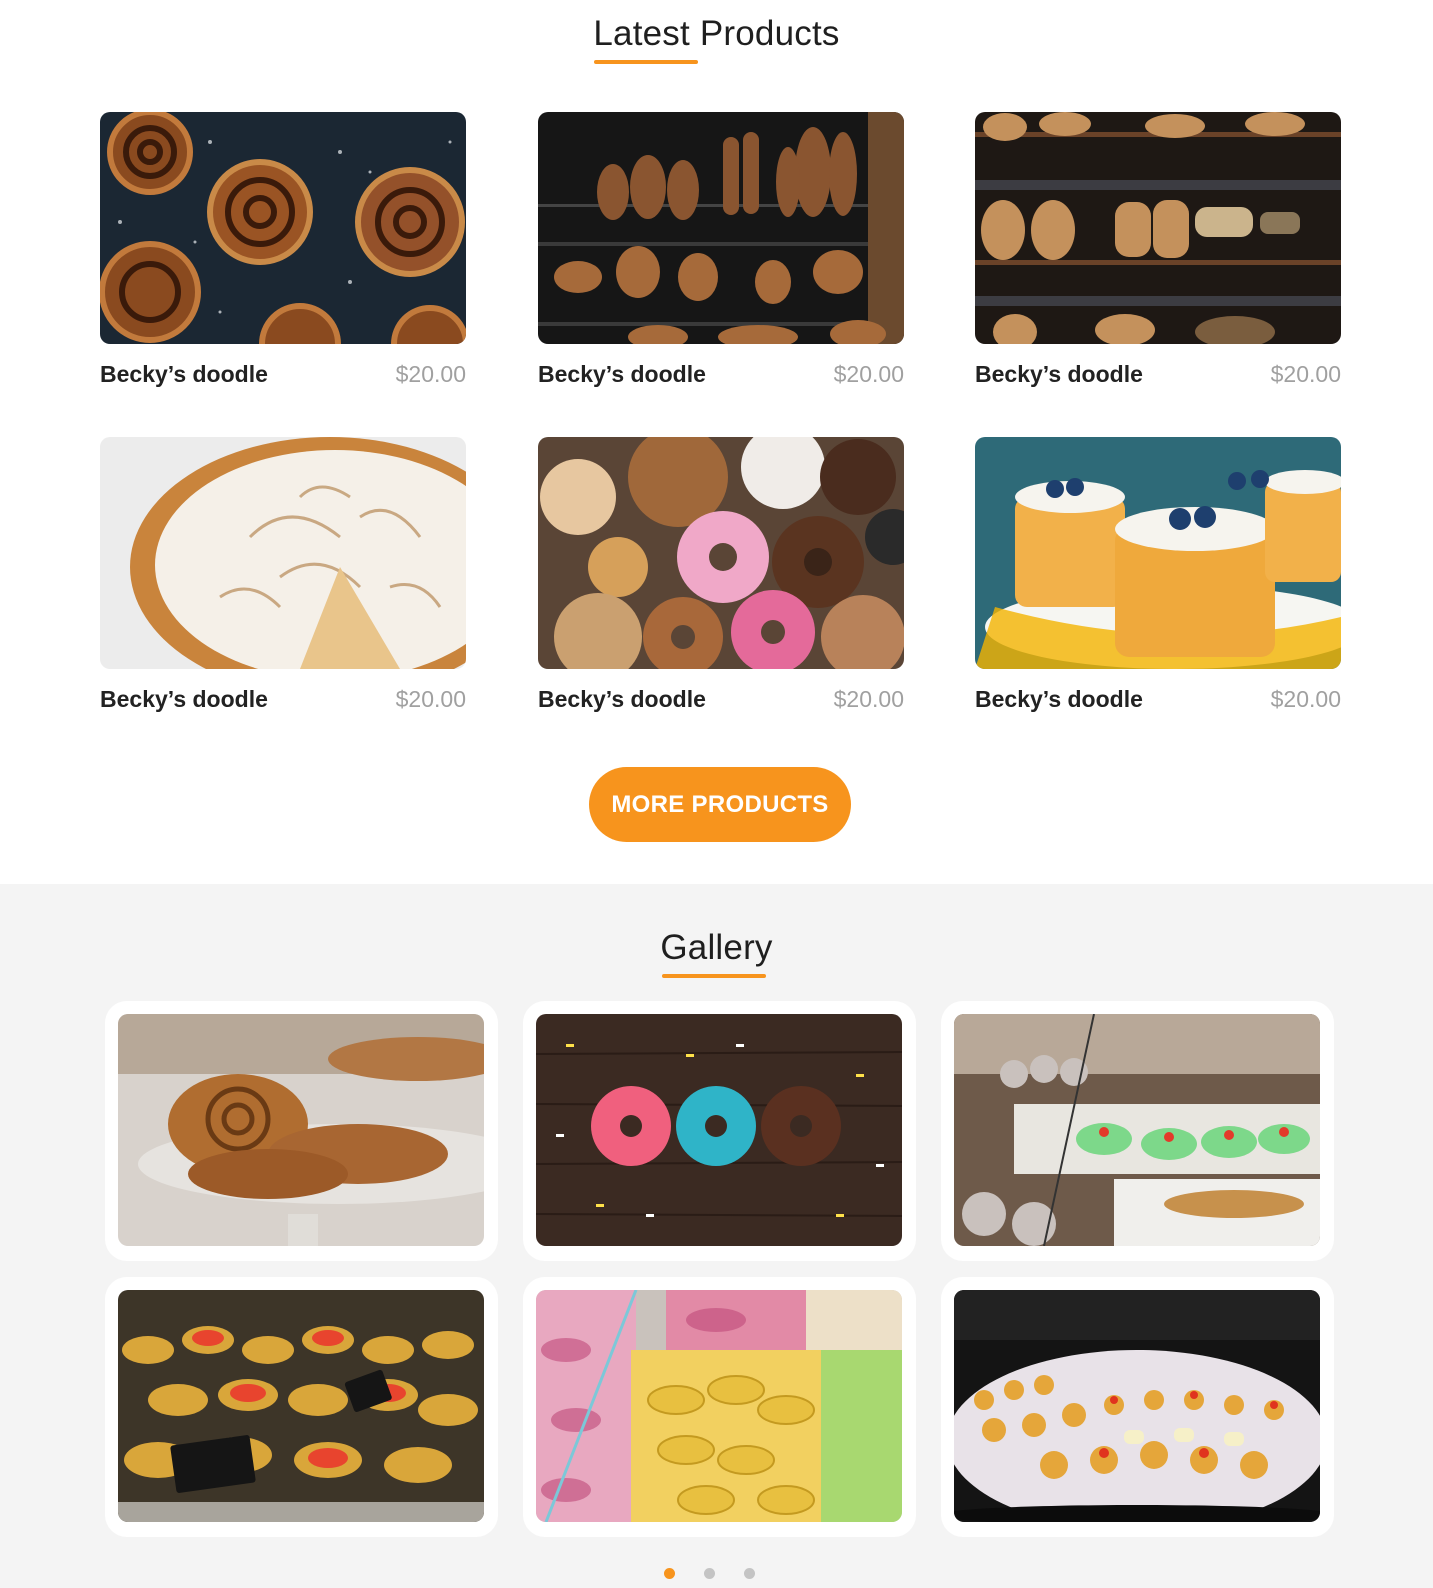 This screenshot has height=1588, width=1433. What do you see at coordinates (721, 228) in the screenshot?
I see `product-image-bread-shelves` at bounding box center [721, 228].